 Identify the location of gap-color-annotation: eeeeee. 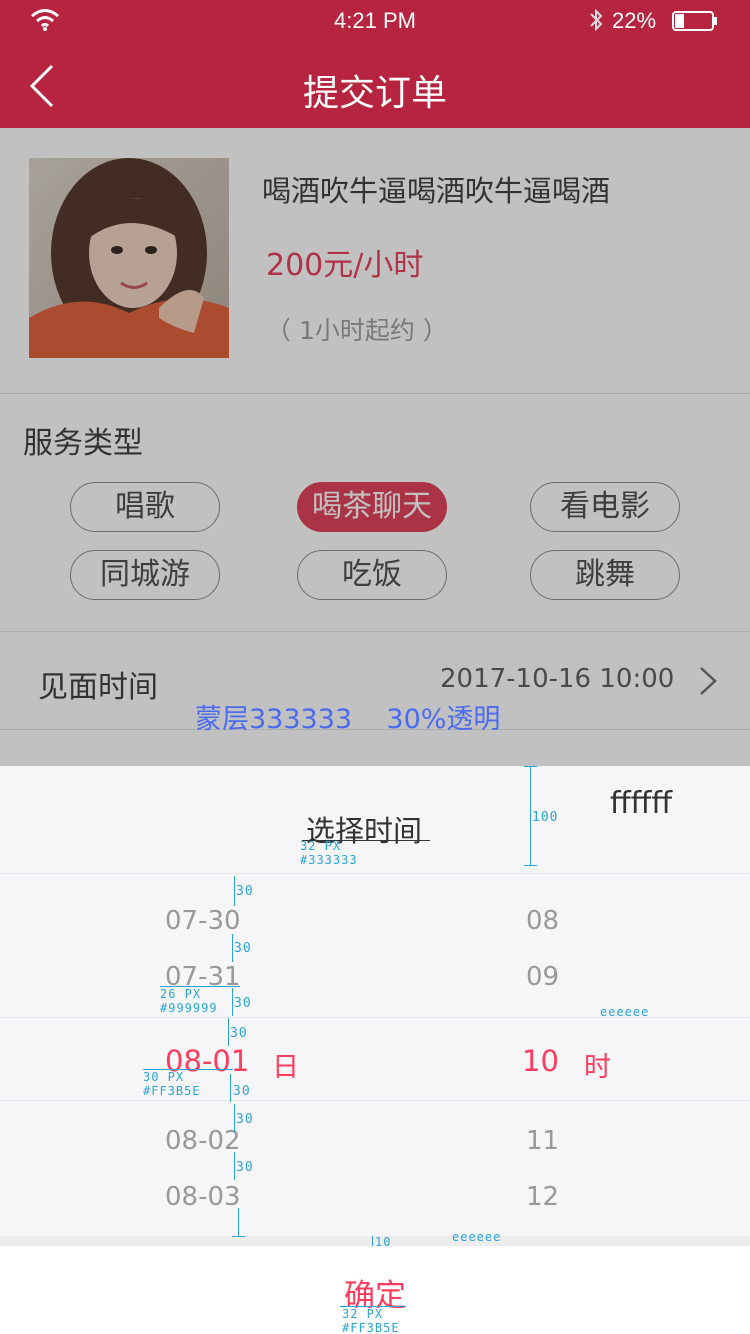
(477, 1237).